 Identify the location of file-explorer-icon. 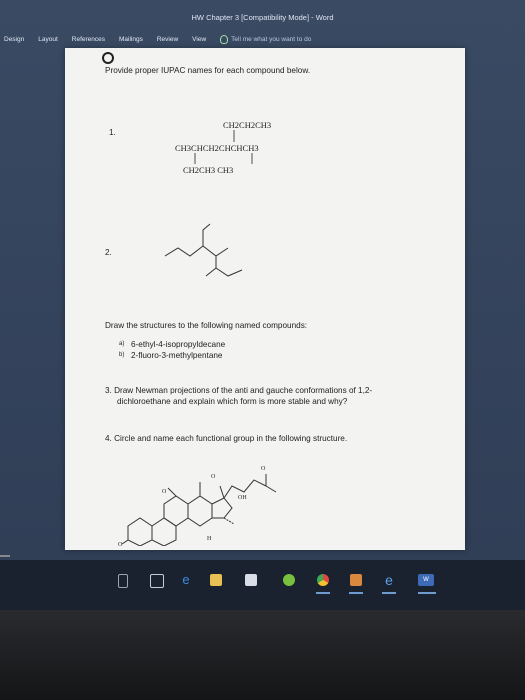
(216, 580).